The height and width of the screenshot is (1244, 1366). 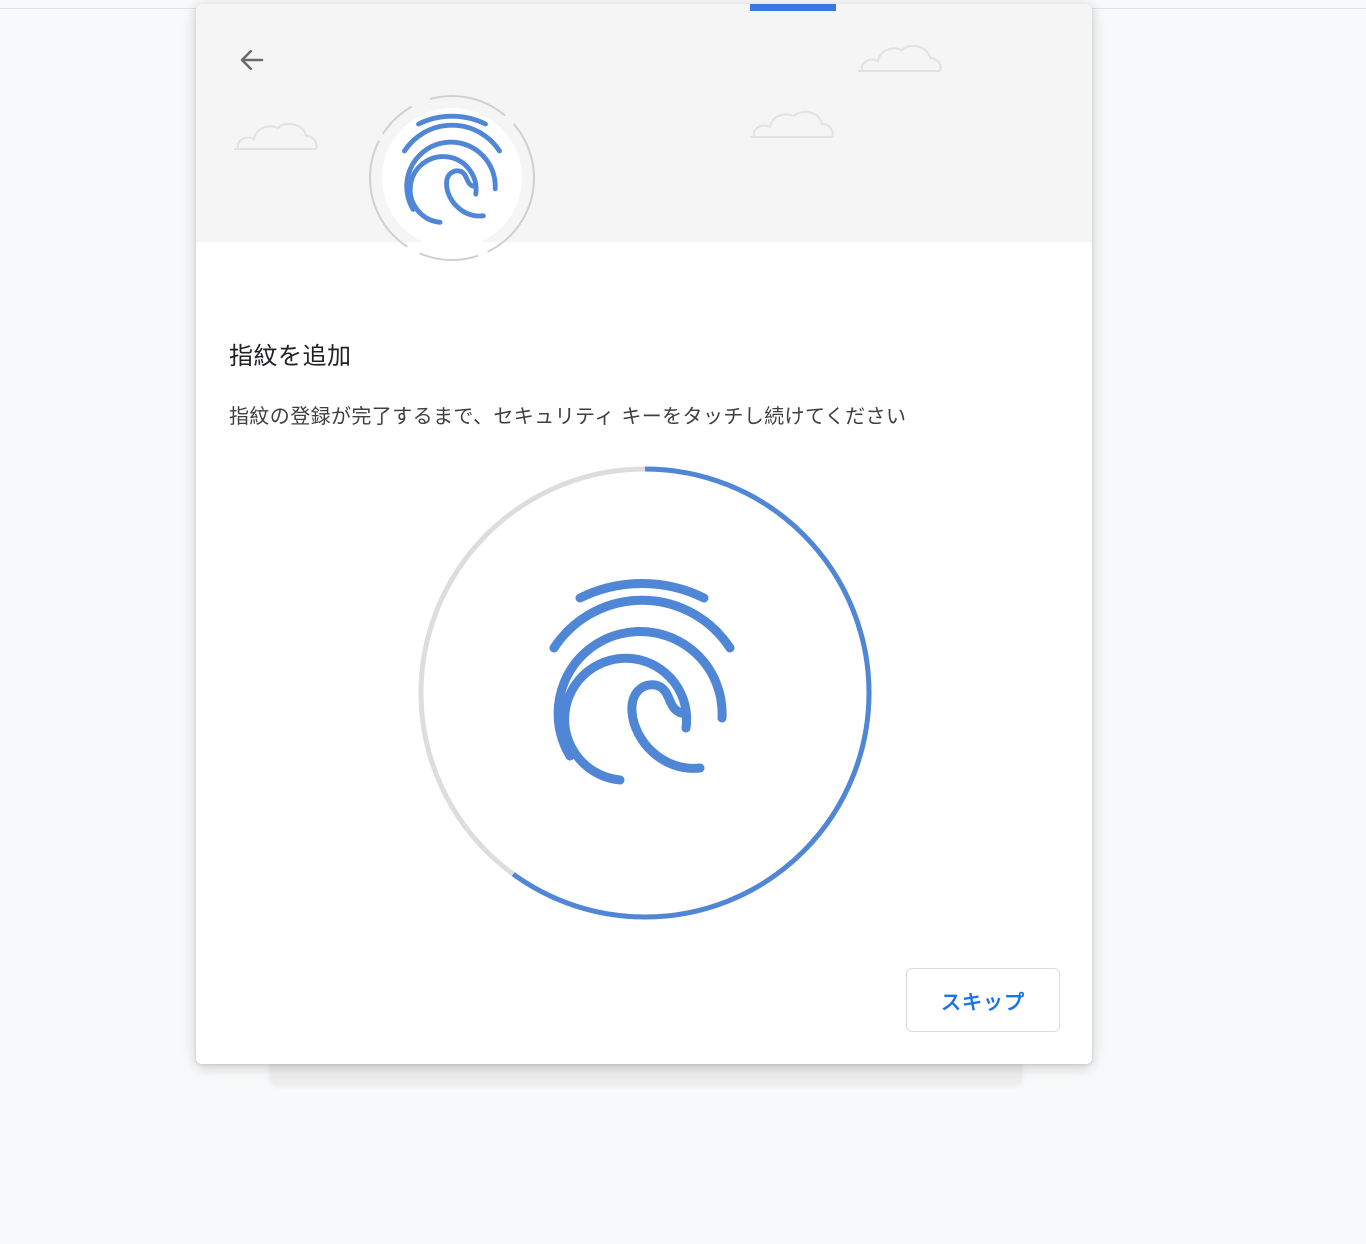 What do you see at coordinates (644, 123) in the screenshot?
I see `dialog-header-illustration` at bounding box center [644, 123].